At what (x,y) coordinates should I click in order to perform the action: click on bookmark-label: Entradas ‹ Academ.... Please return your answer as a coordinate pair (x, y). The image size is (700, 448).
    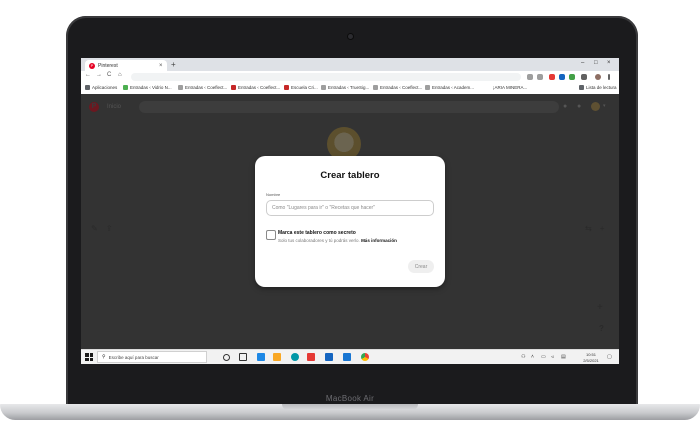
    Looking at the image, I should click on (453, 87).